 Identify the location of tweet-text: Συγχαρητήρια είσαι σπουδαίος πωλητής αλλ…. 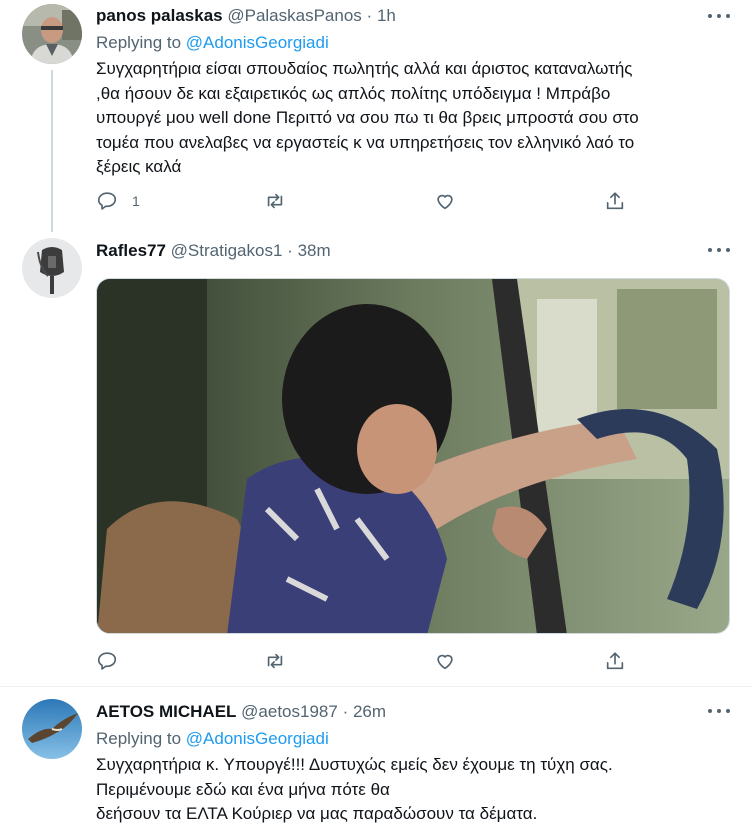
(411, 118).